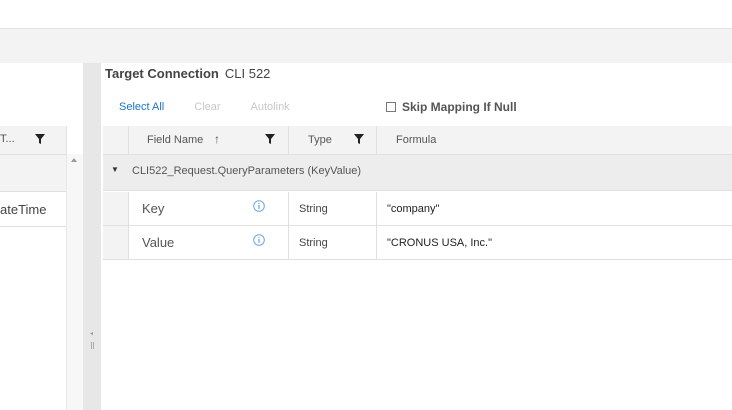 Image resolution: width=732 pixels, height=410 pixels. Describe the element at coordinates (153, 208) in the screenshot. I see `field-name-cell: Key` at that location.